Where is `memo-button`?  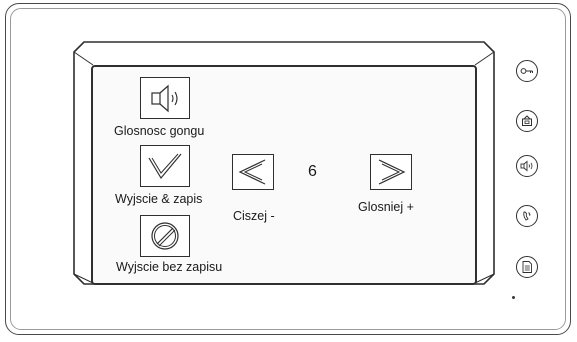 memo-button is located at coordinates (527, 267).